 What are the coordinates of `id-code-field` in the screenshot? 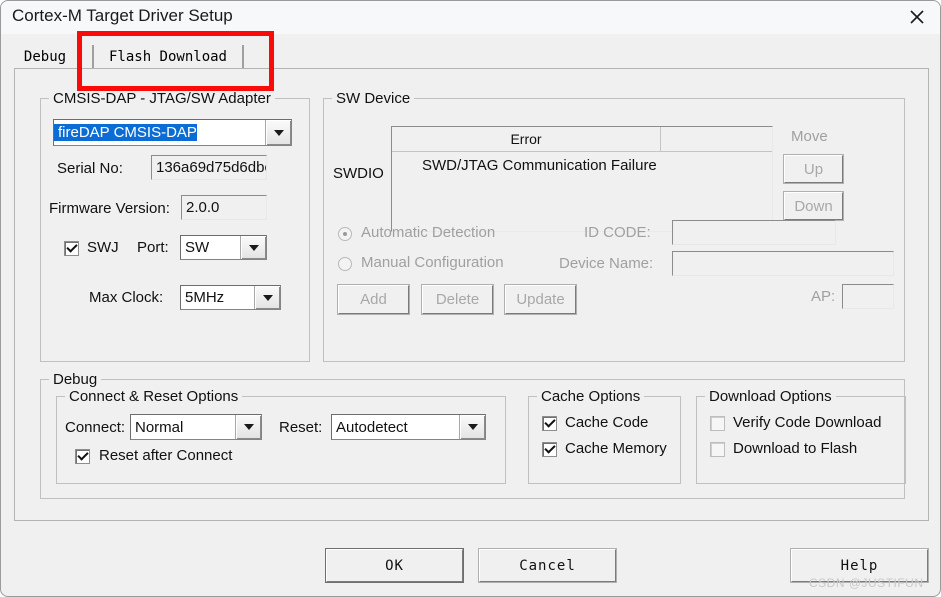 It's located at (754, 232).